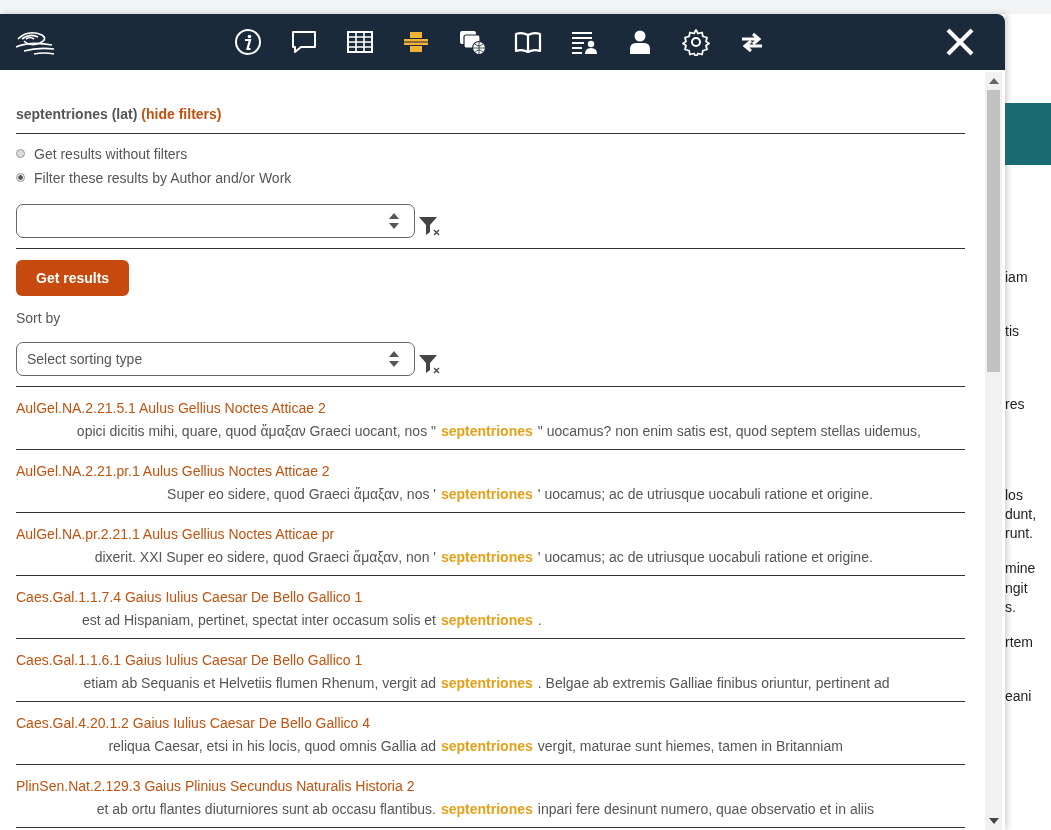 This screenshot has height=830, width=1051. Describe the element at coordinates (248, 42) in the screenshot. I see `info-icon` at that location.